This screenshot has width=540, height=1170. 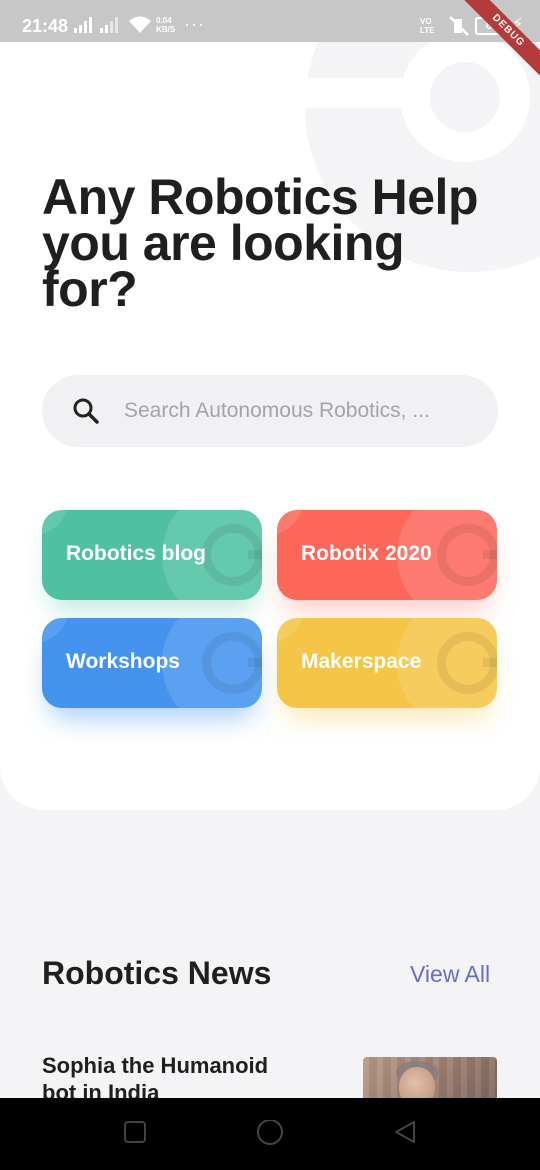 I want to click on decor-bar, so click(x=355, y=93).